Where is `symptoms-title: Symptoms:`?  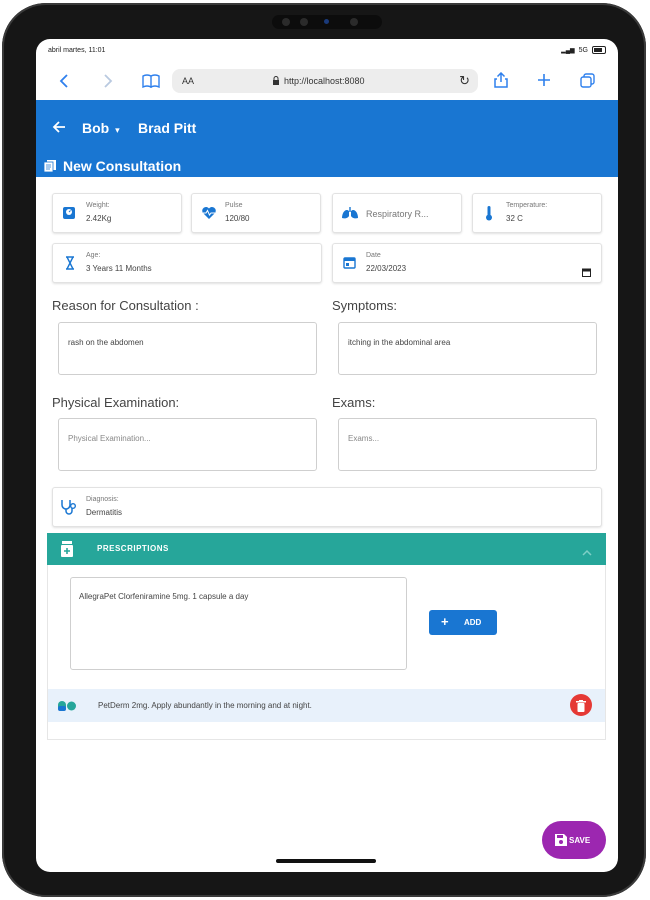
symptoms-title: Symptoms: is located at coordinates (365, 305).